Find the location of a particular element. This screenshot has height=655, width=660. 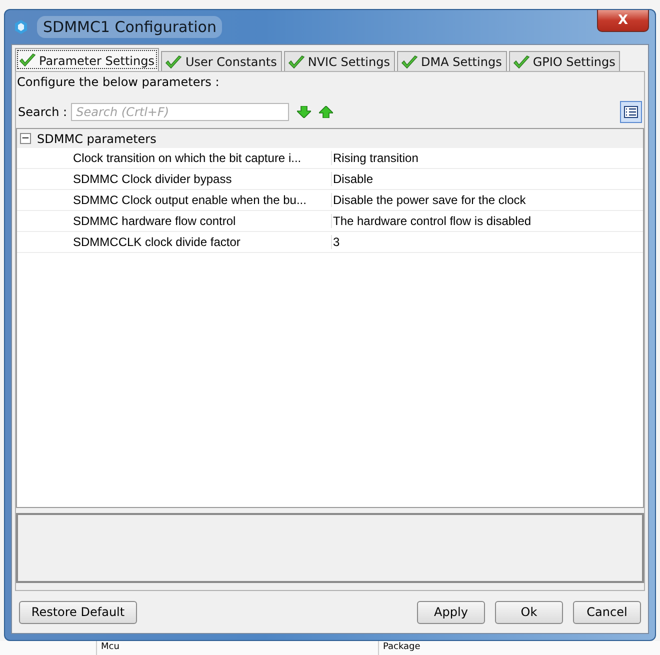

parameter-name: SDMMCCLK clock divide factor is located at coordinates (202, 242).